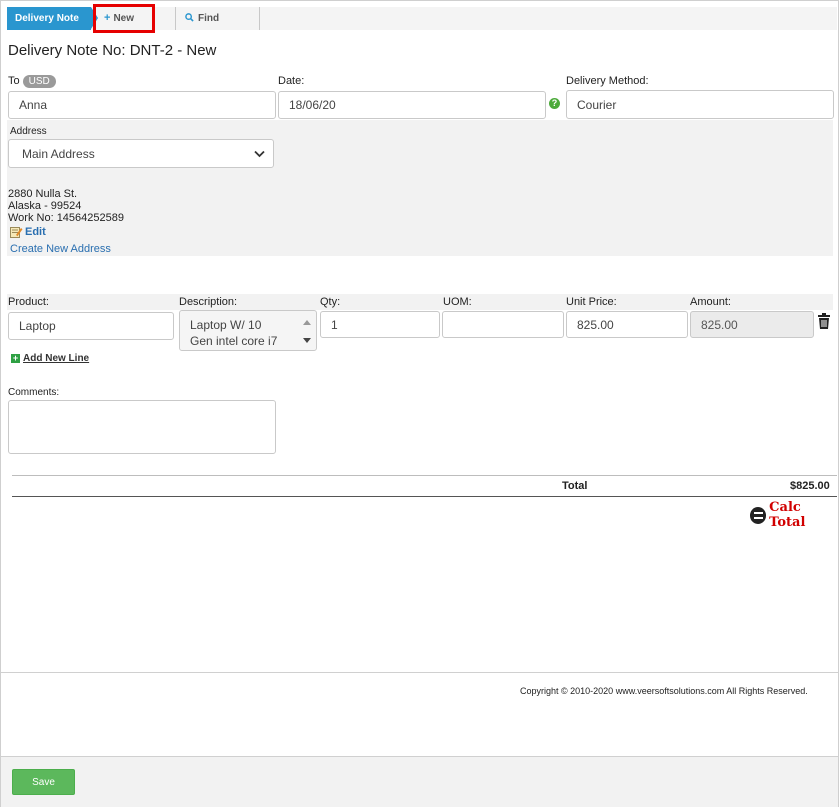 The width and height of the screenshot is (839, 807). I want to click on edit-address-label: Edit, so click(35, 232).